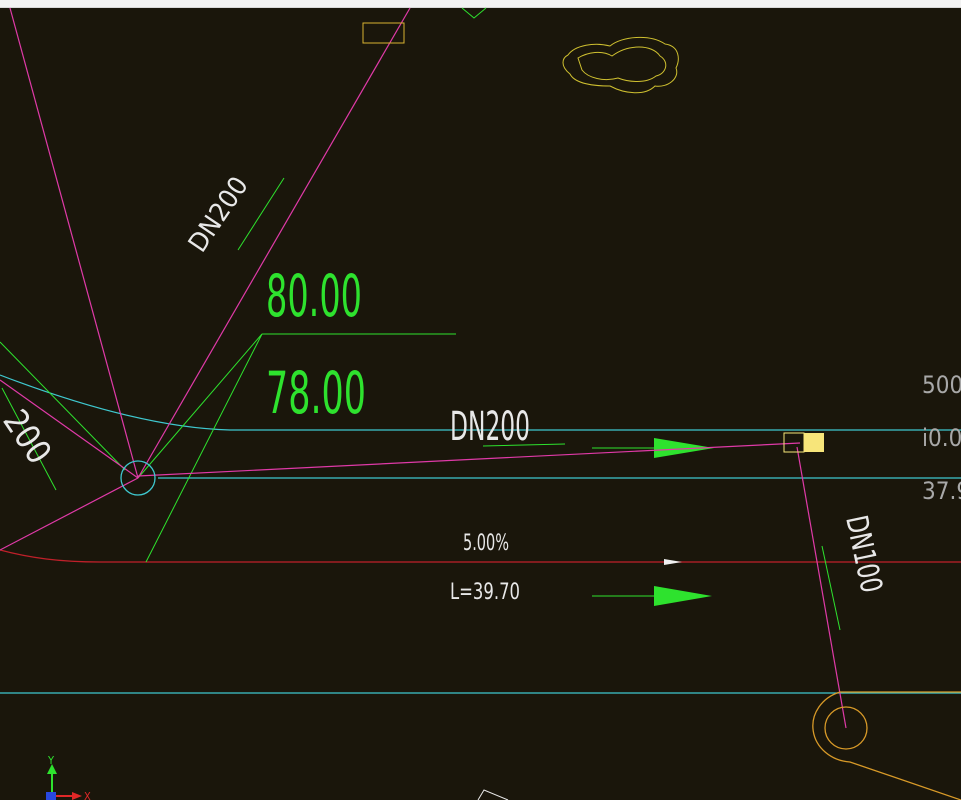 This screenshot has height=800, width=961. I want to click on length-label: L=39.70, so click(485, 592).